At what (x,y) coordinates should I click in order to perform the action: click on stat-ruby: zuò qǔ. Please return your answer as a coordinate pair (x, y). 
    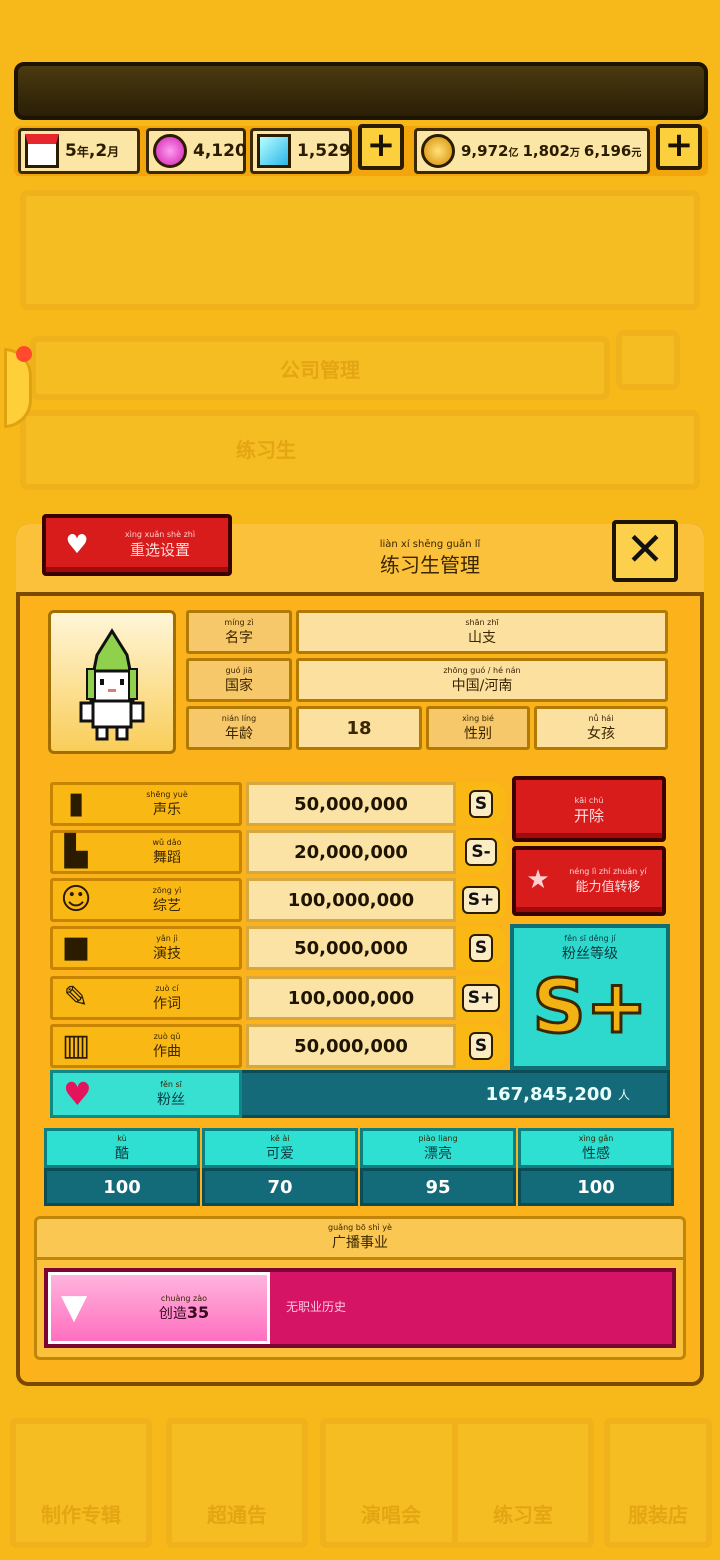
    Looking at the image, I should click on (167, 1036).